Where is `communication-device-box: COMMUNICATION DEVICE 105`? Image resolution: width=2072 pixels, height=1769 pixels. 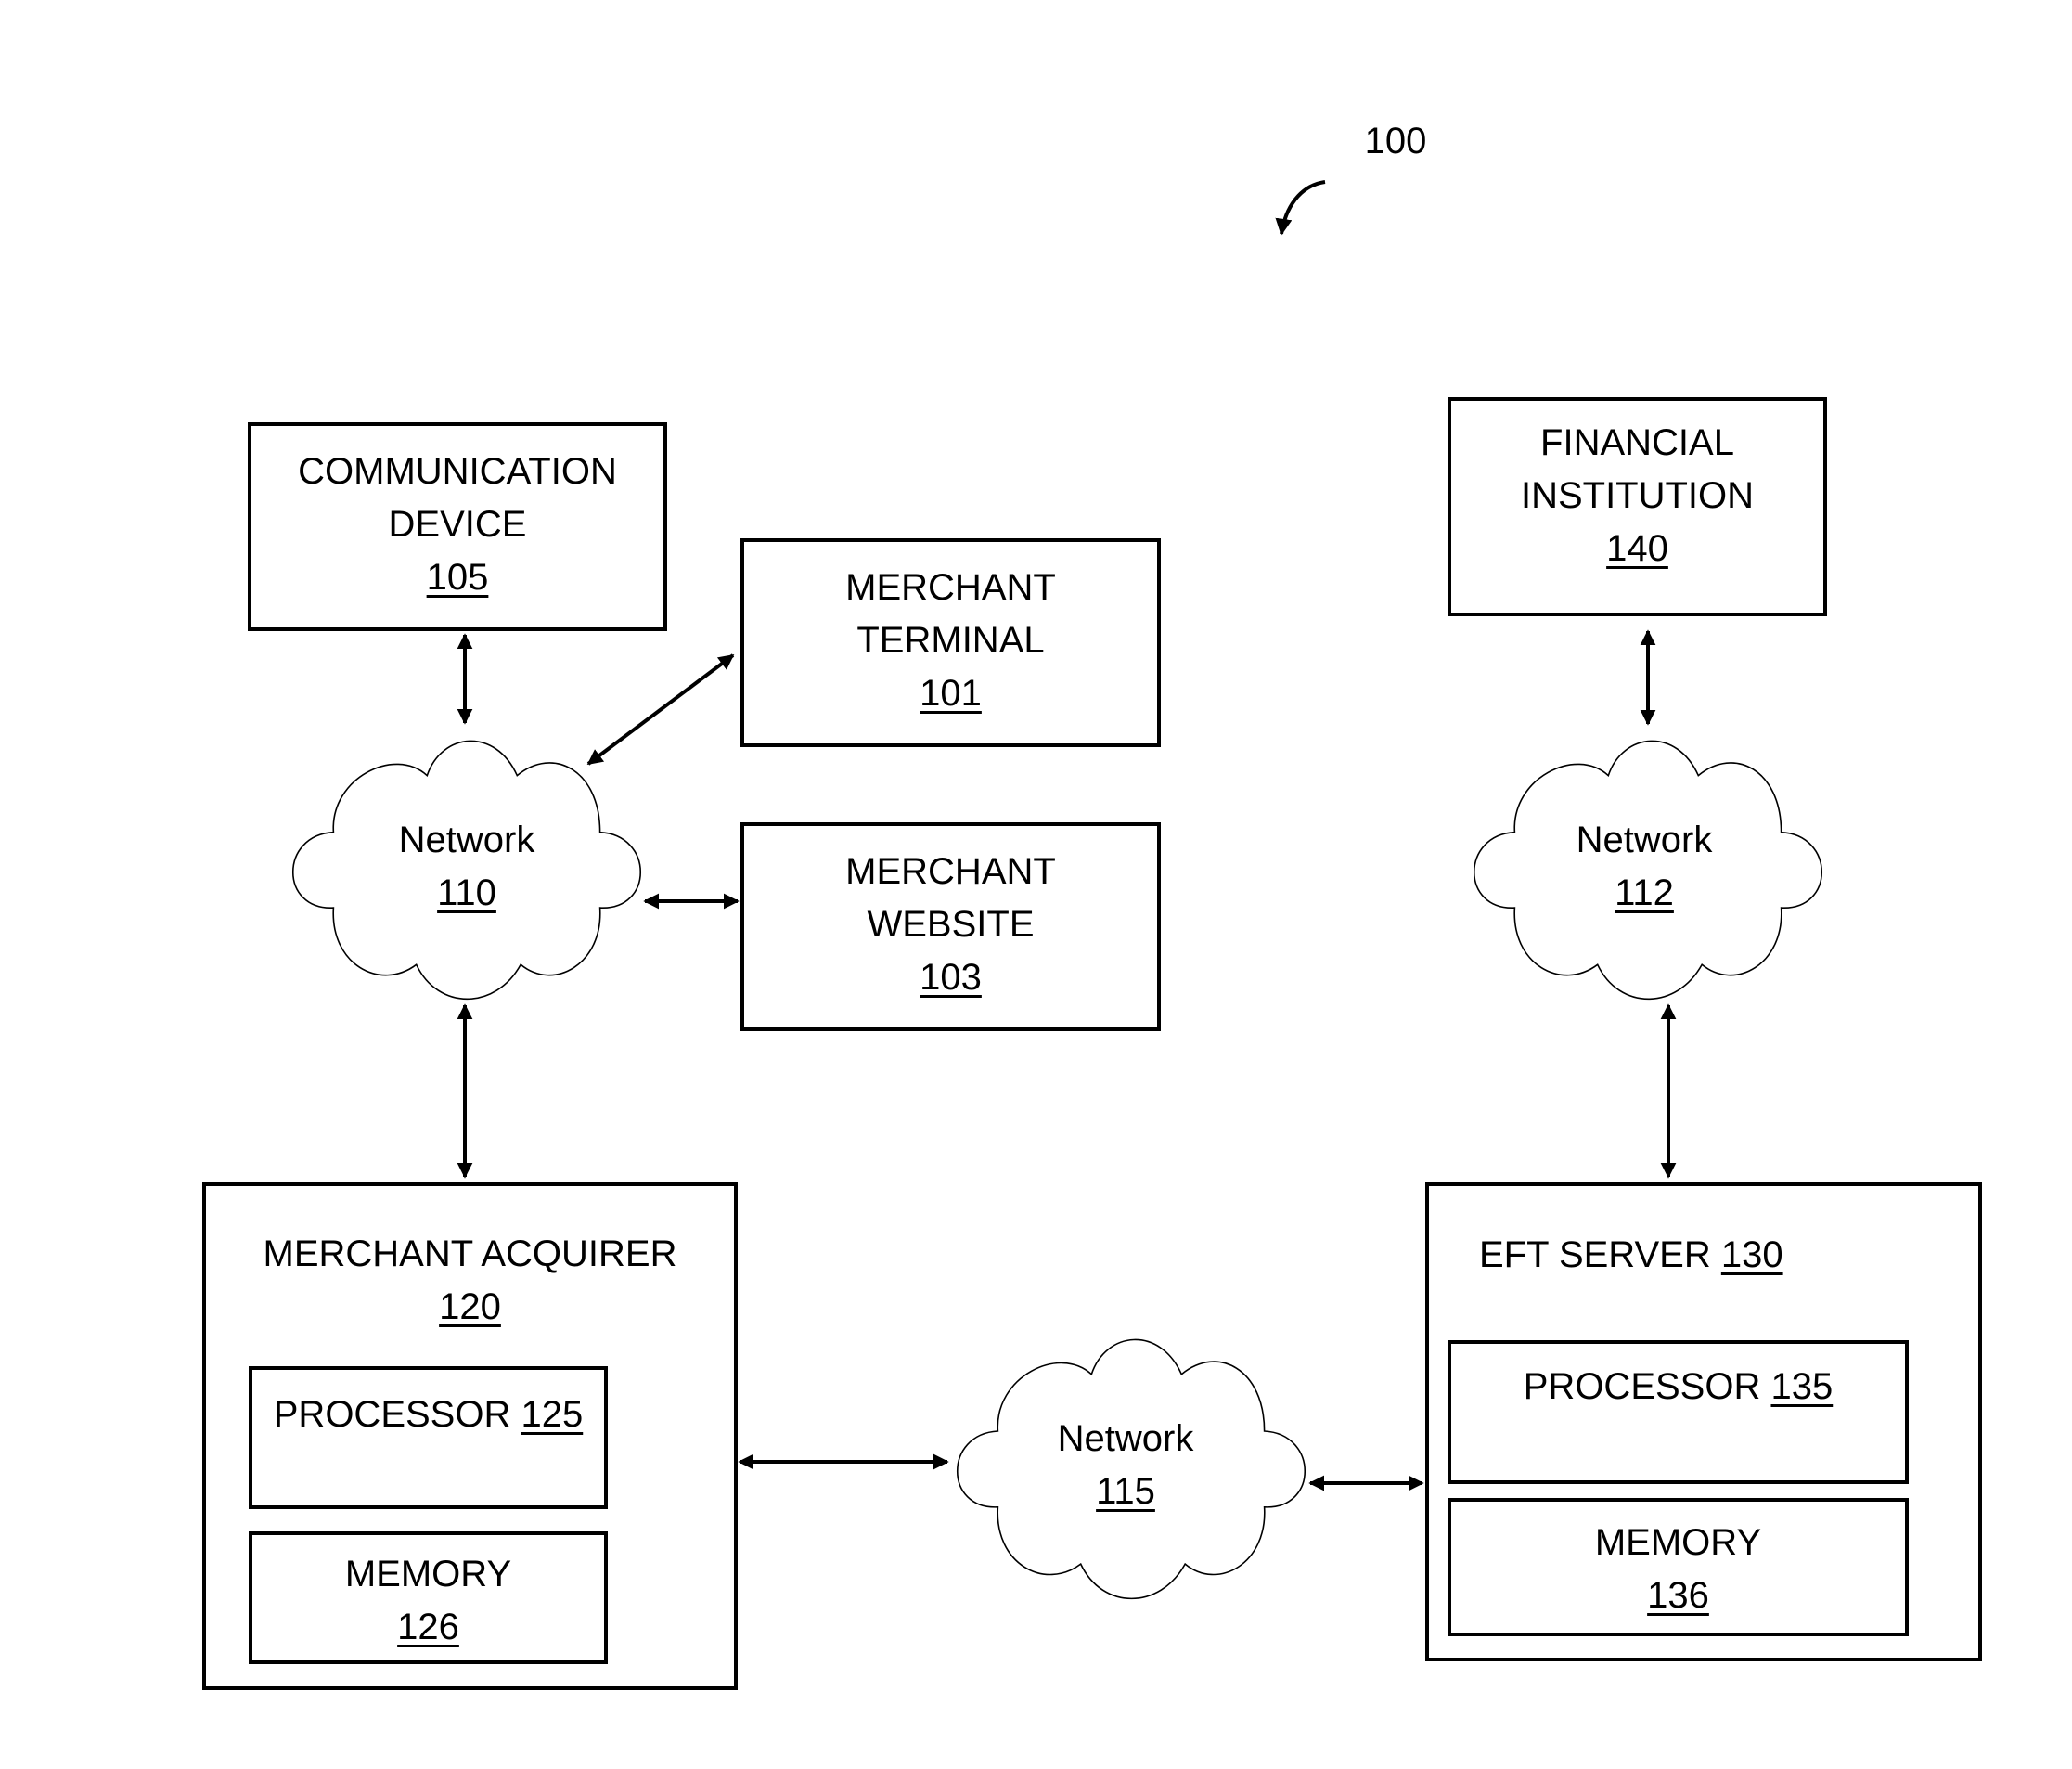 communication-device-box: COMMUNICATION DEVICE 105 is located at coordinates (457, 527).